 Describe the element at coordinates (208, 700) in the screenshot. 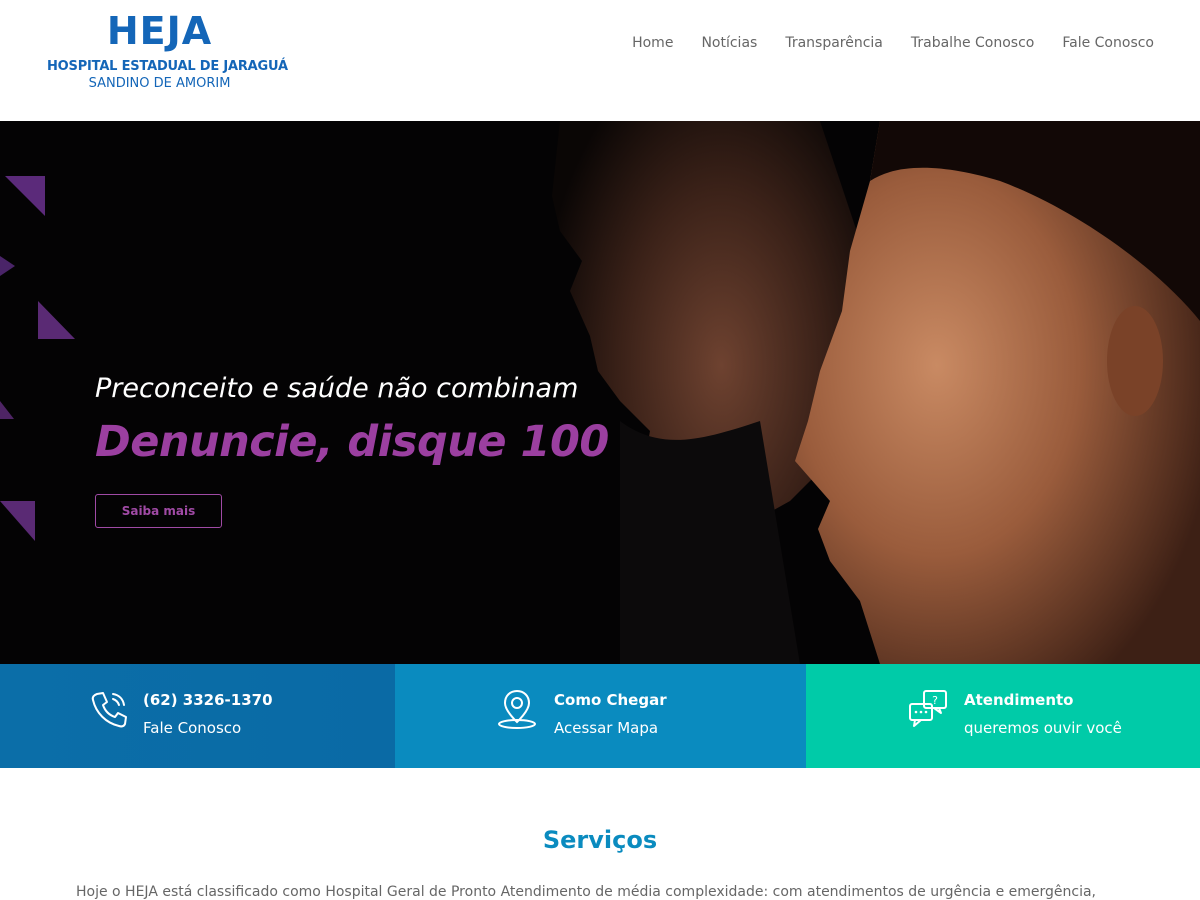

I see `phone-number: (62) 3326-1370` at that location.